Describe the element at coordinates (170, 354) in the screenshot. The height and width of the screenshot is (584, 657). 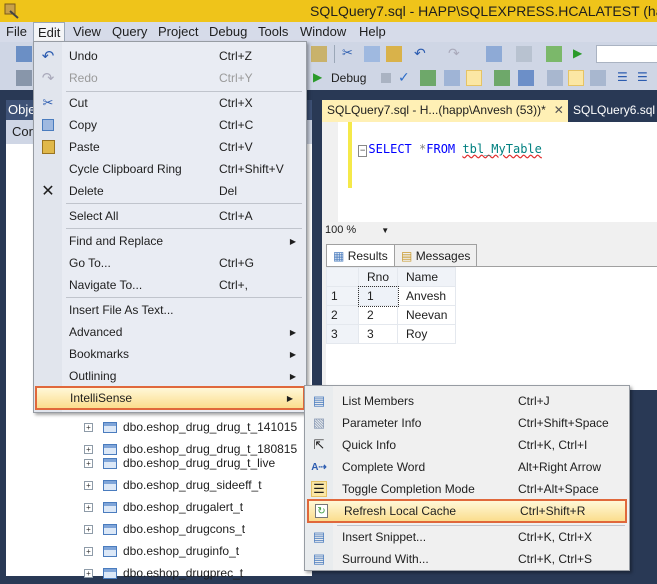
I see `menu-item-bookmarks: Bookmarks ▶` at that location.